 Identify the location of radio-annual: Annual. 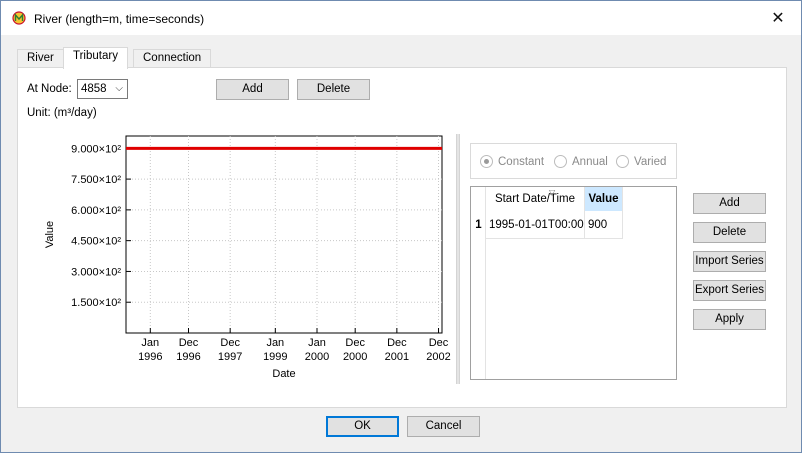
(581, 161).